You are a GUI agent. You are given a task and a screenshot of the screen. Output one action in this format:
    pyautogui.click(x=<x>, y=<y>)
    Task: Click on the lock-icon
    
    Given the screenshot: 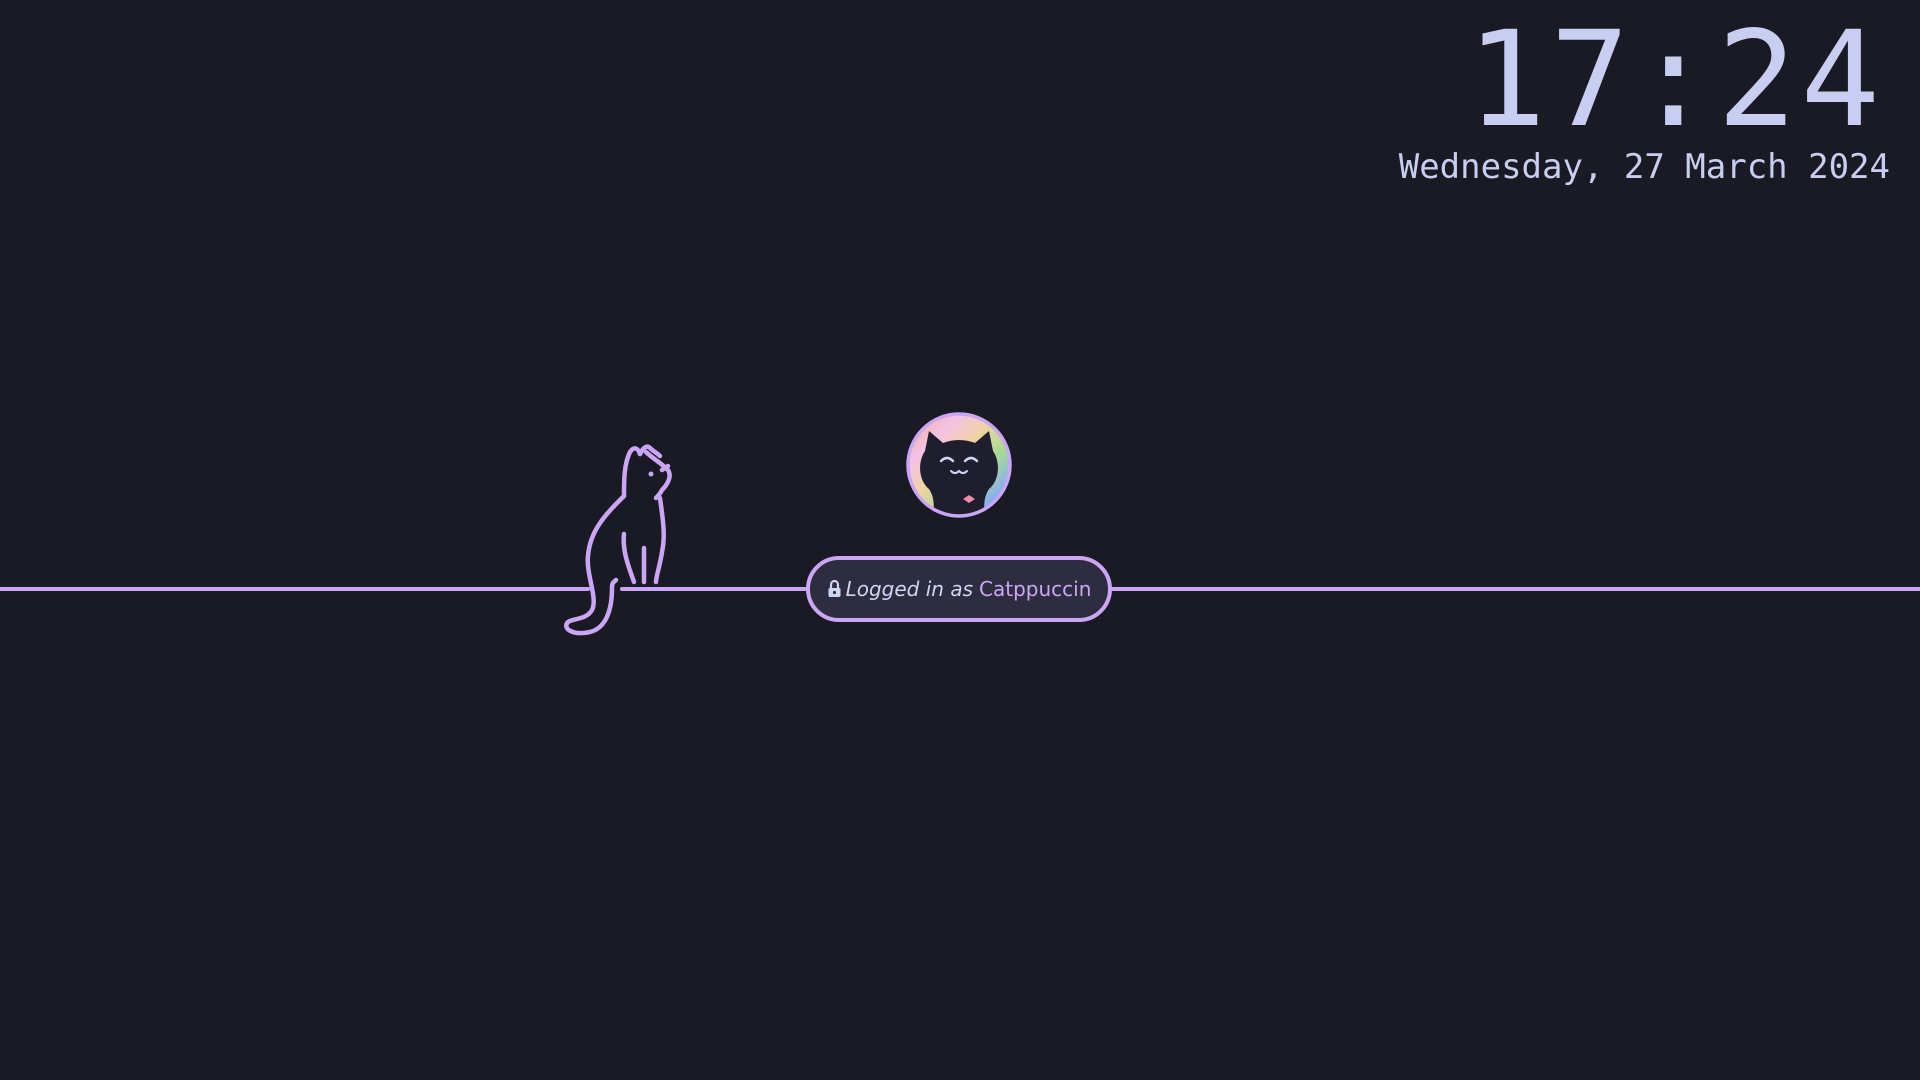 What is the action you would take?
    pyautogui.click(x=834, y=588)
    